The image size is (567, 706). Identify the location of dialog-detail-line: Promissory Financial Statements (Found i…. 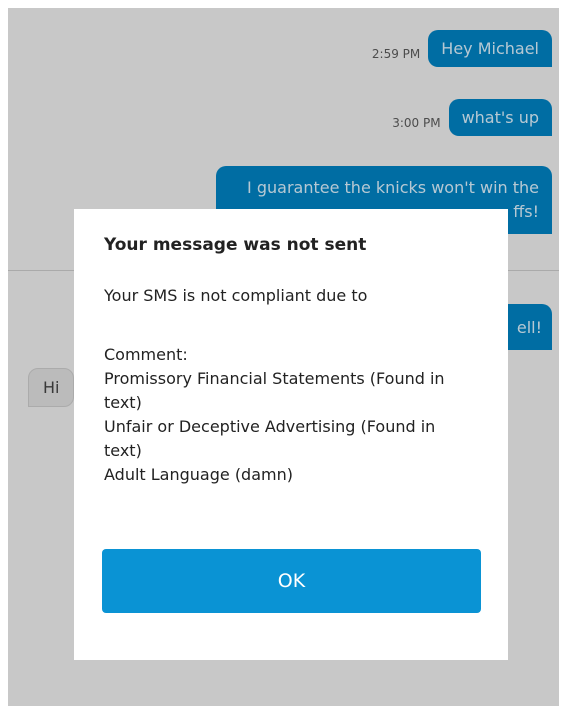
(274, 378).